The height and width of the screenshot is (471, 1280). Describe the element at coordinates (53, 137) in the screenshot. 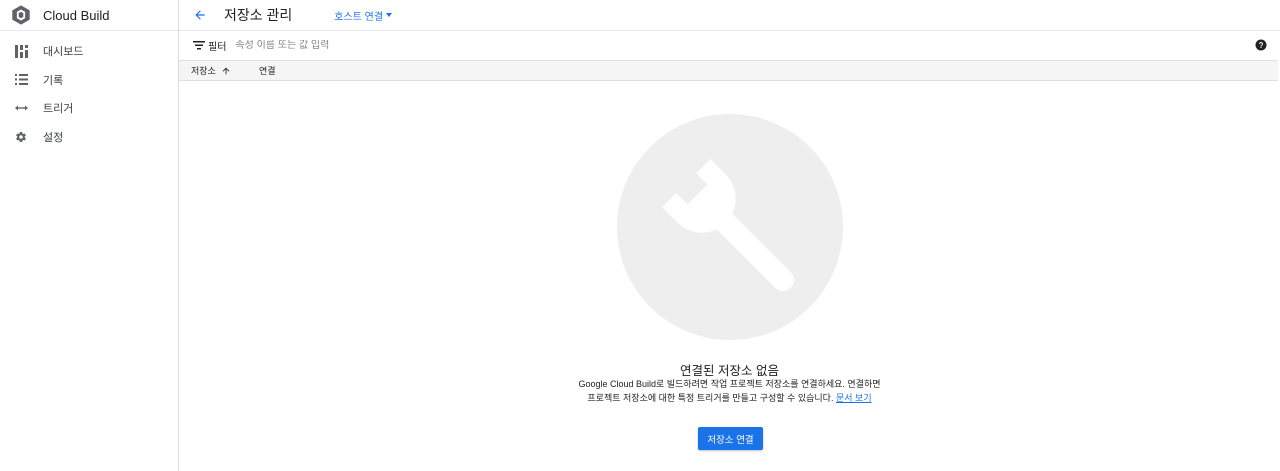

I see `sidebar-item-label: 설정` at that location.